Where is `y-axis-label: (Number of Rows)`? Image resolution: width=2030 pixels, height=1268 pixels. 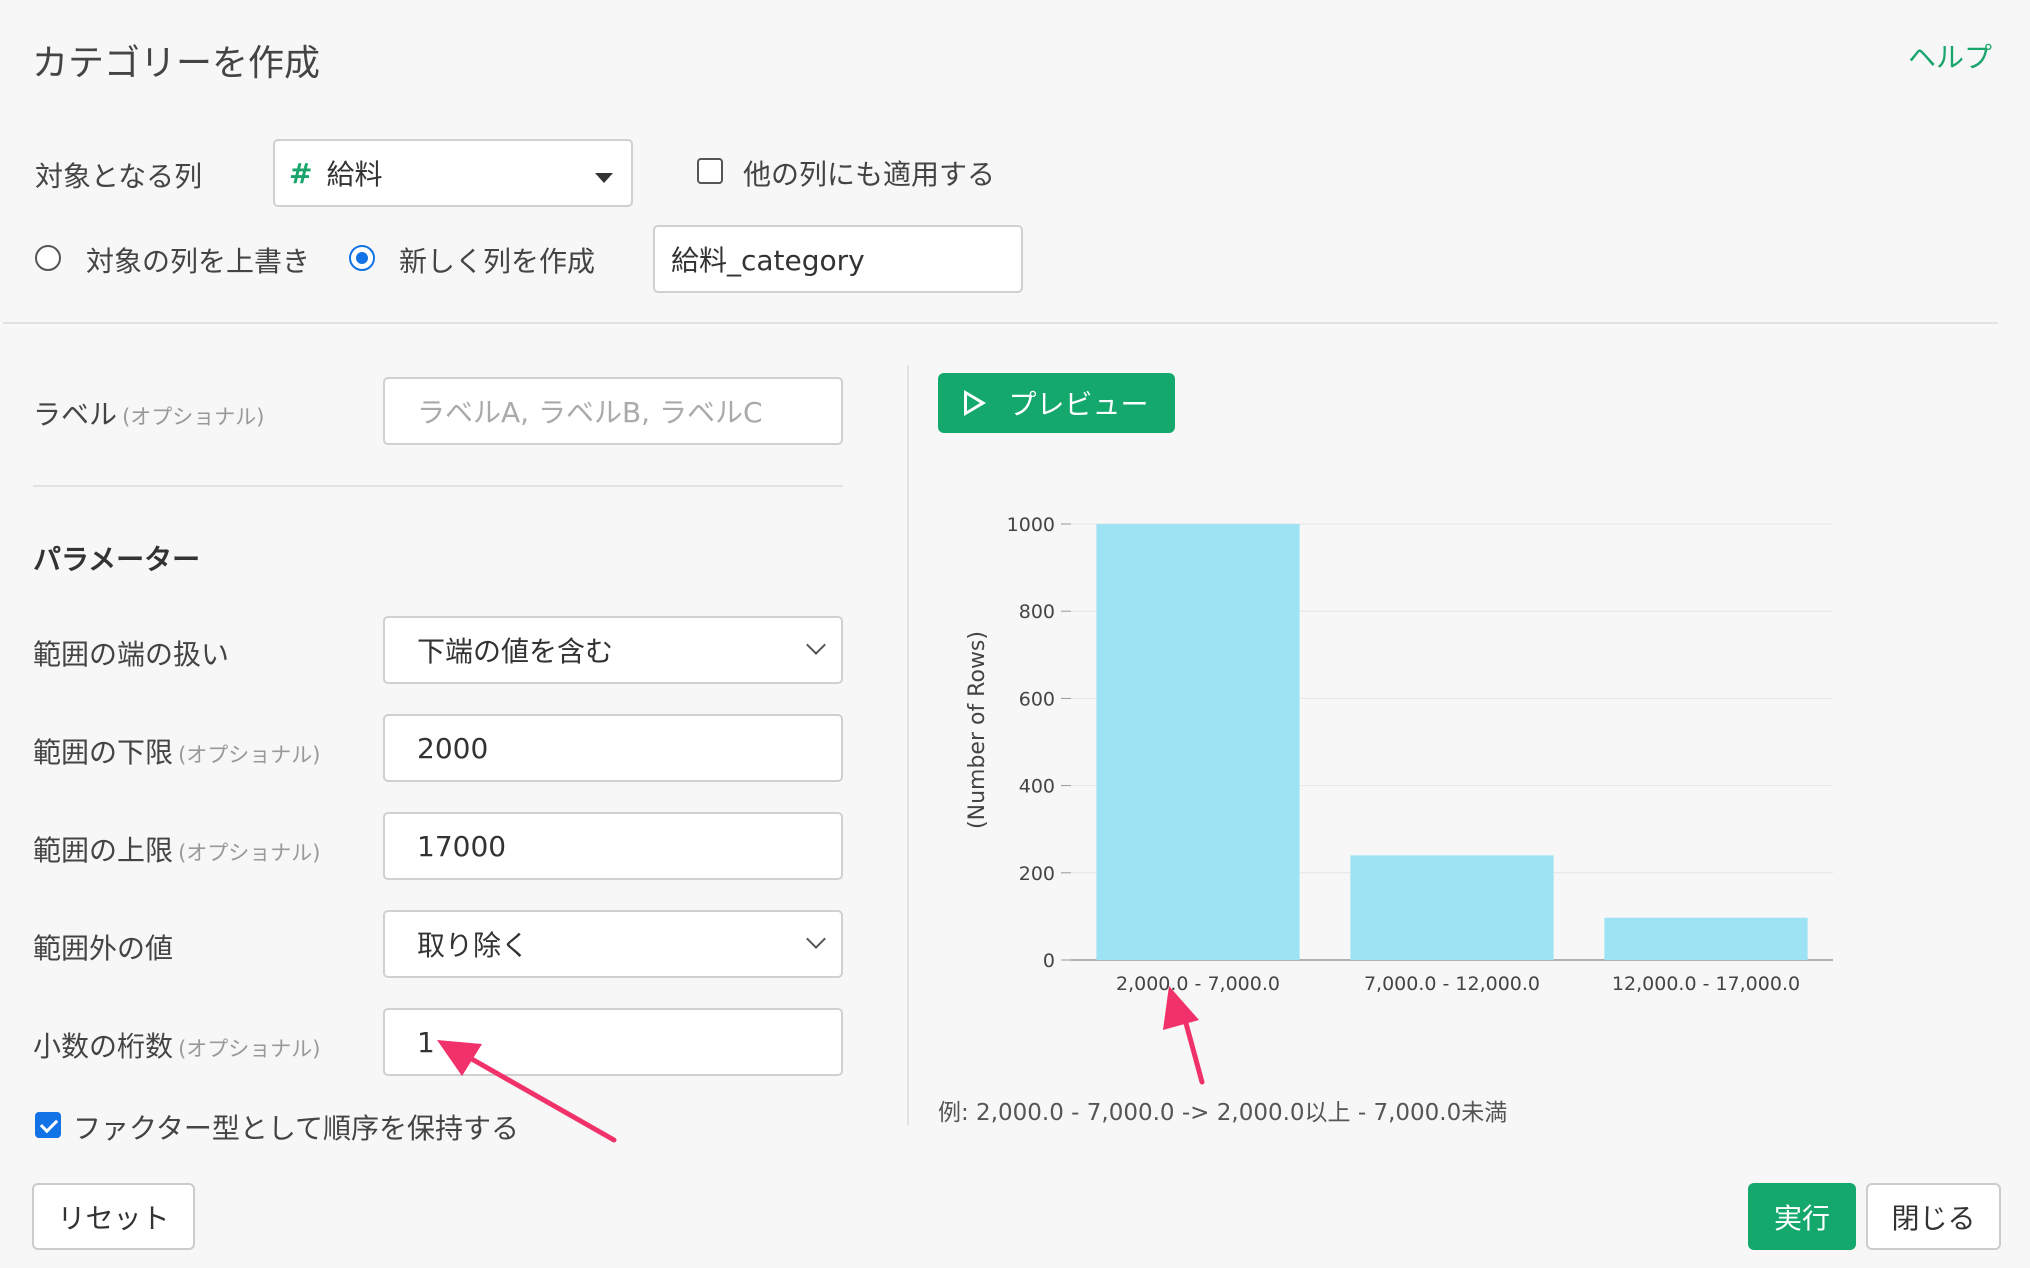 y-axis-label: (Number of Rows) is located at coordinates (977, 730).